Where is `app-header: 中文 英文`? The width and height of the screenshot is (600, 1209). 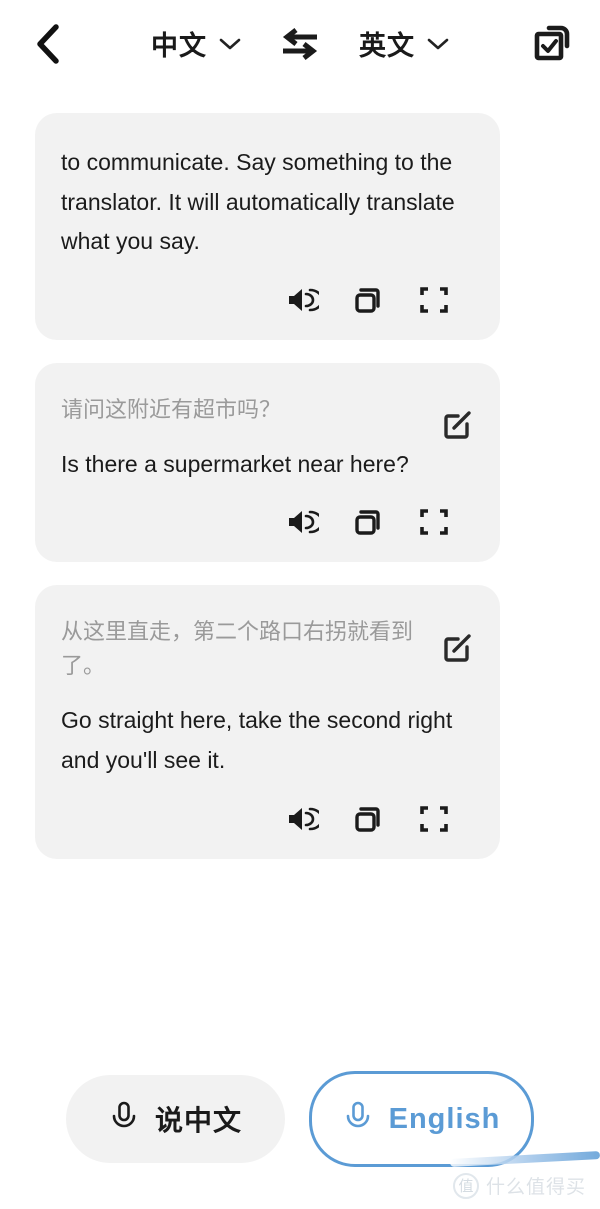 app-header: 中文 英文 is located at coordinates (300, 46).